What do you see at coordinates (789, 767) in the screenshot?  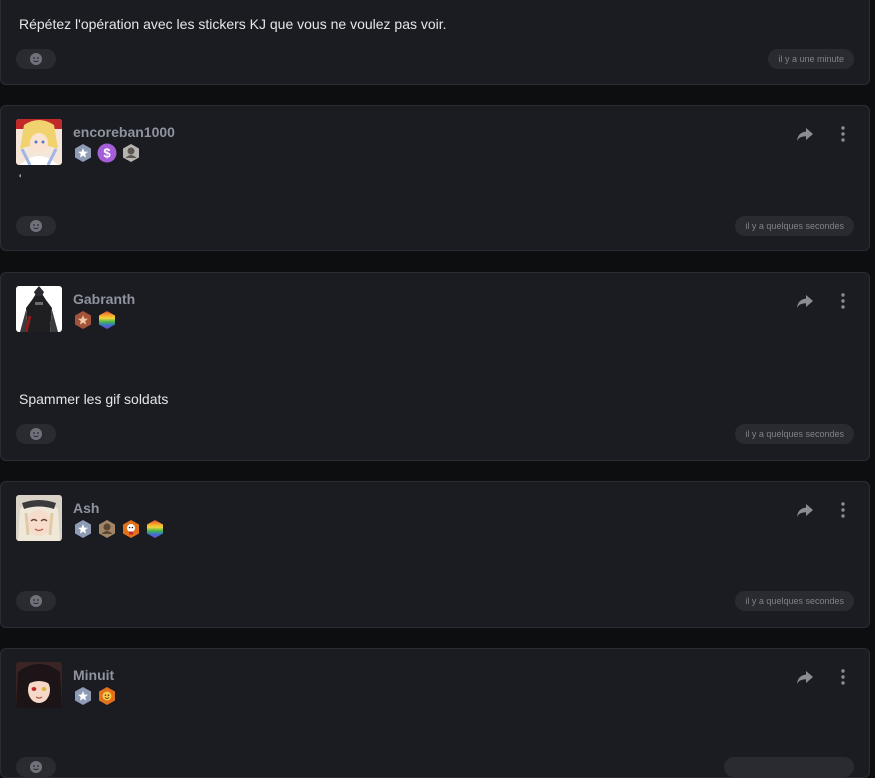 I see `timestamp` at bounding box center [789, 767].